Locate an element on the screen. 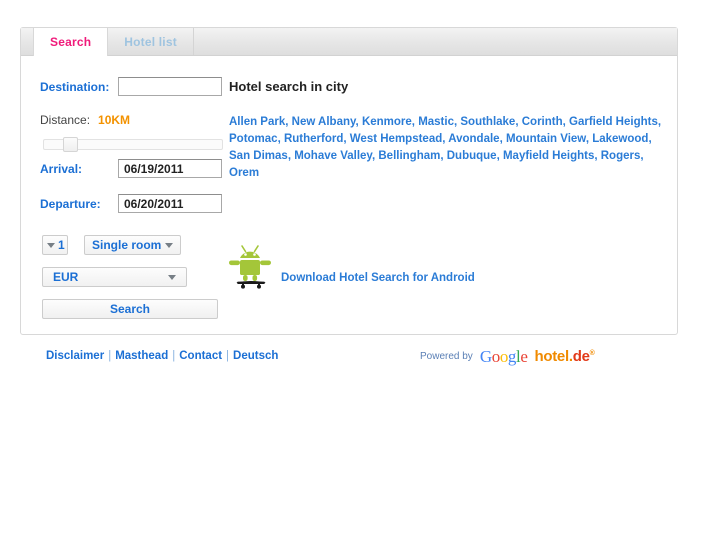  city-link: Garfield Heights is located at coordinates (613, 122).